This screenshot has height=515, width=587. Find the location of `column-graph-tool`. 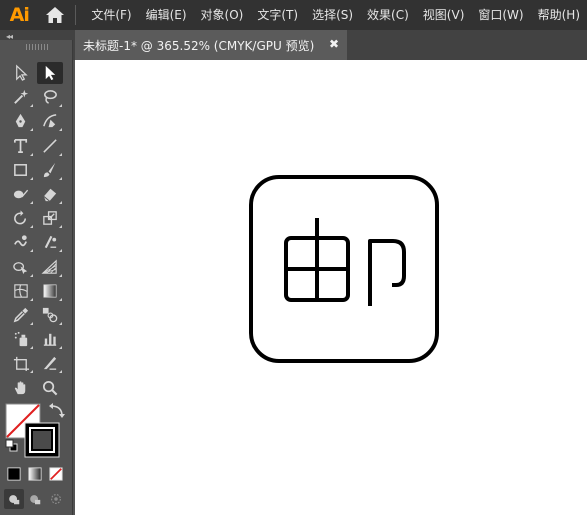

column-graph-tool is located at coordinates (50, 339).